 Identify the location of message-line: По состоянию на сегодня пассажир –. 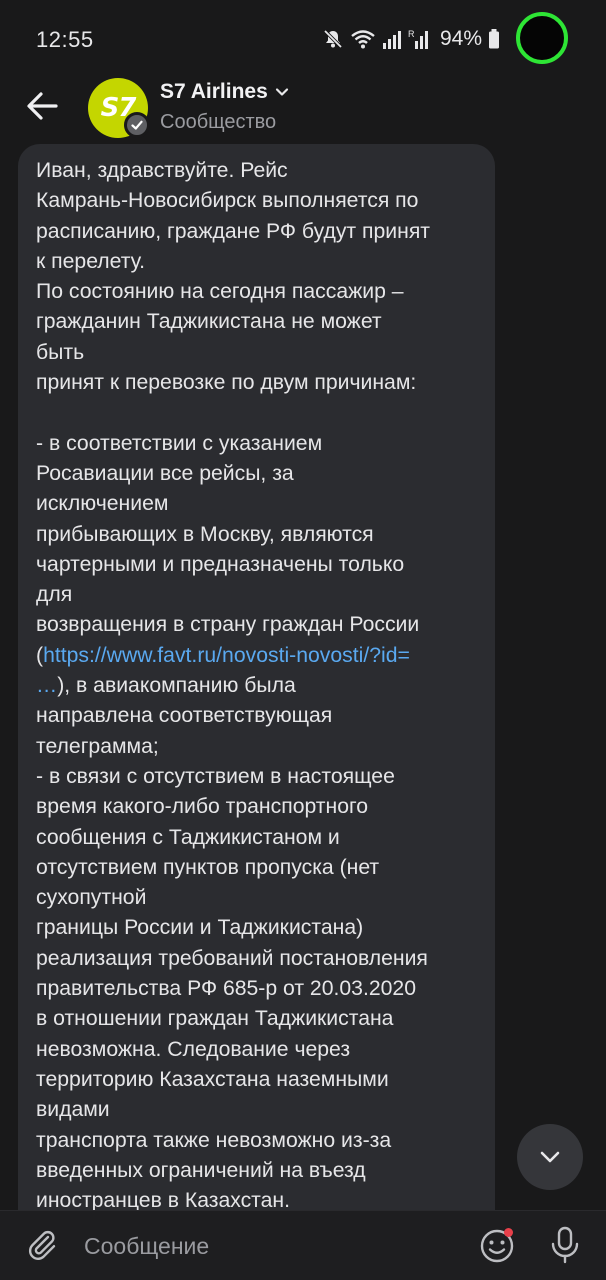
(220, 292).